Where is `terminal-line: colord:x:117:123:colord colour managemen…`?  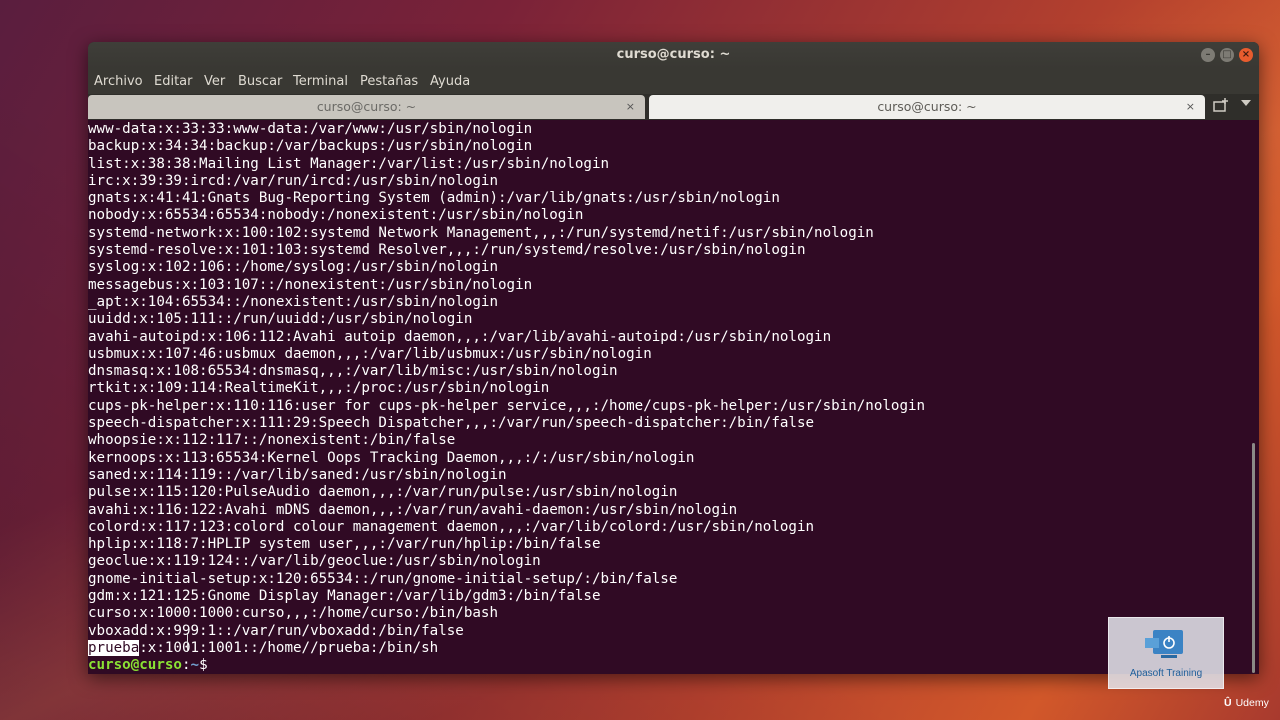
terminal-line: colord:x:117:123:colord colour managemen… is located at coordinates (451, 526).